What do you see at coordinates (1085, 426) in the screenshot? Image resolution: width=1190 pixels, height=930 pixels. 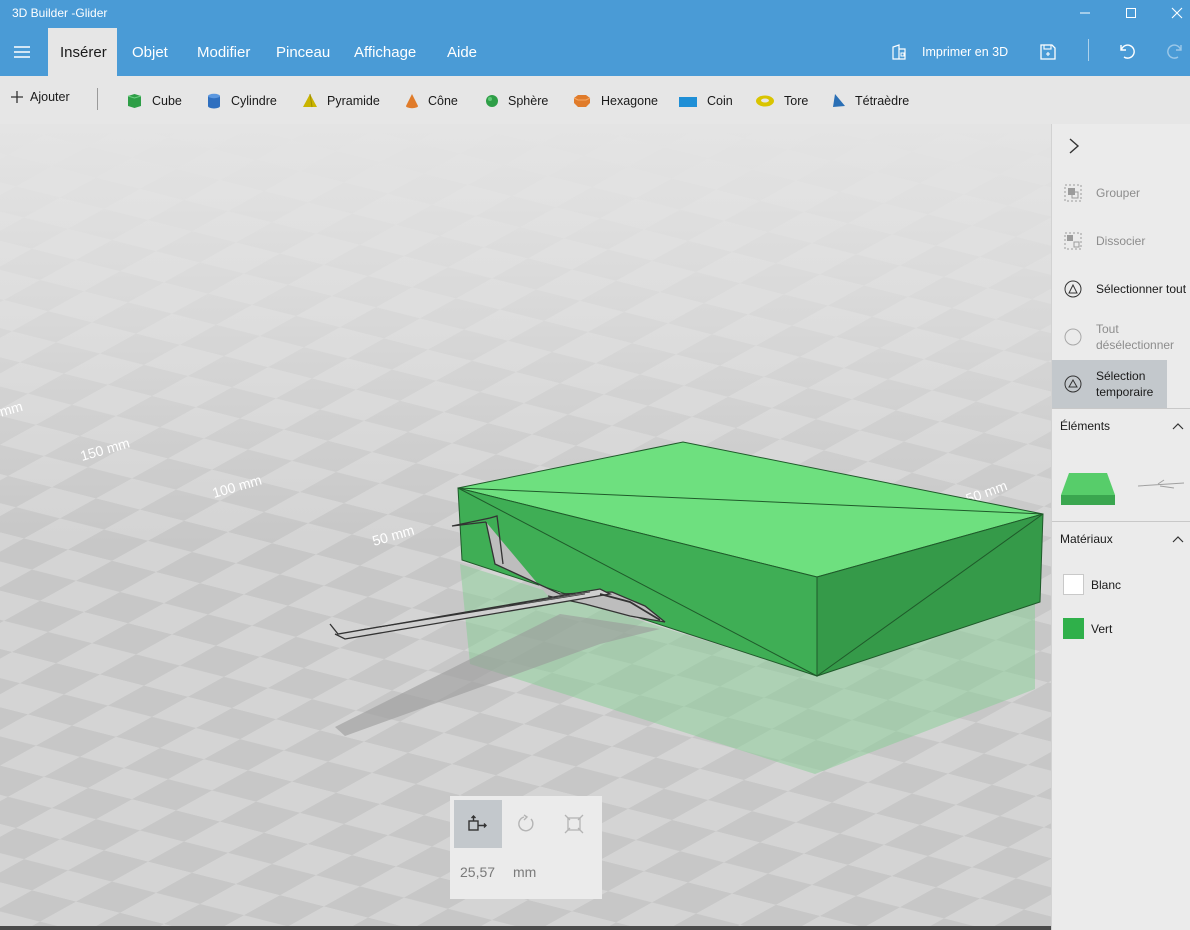 I see `elements-header: Éléments` at bounding box center [1085, 426].